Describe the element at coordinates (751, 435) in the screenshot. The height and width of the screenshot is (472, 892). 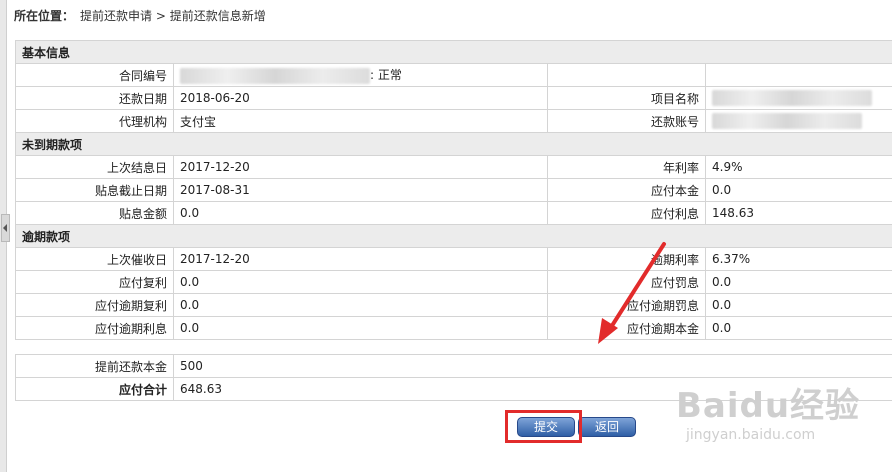
I see `watermark-url: jingyan.baidu.com` at that location.